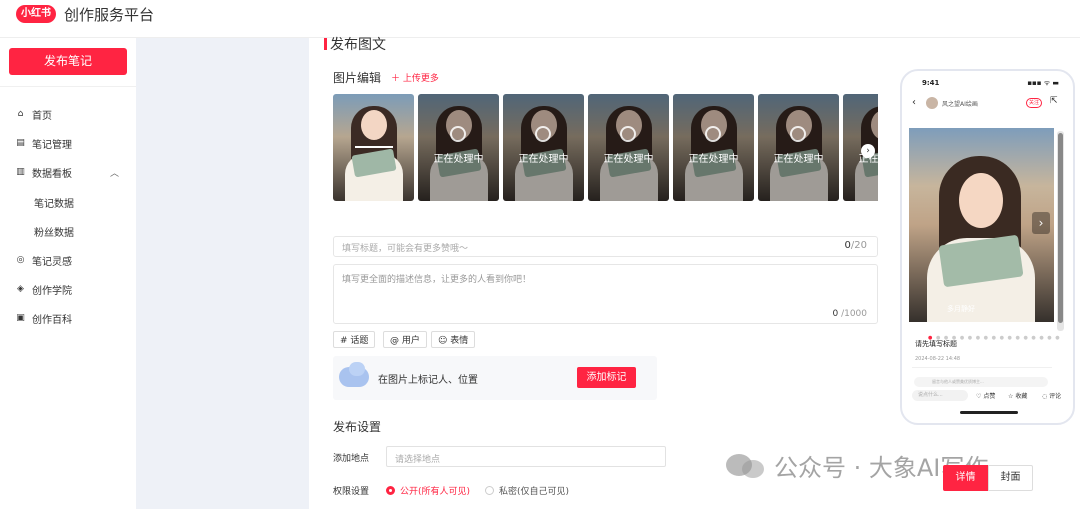  What do you see at coordinates (453, 339) in the screenshot?
I see `emoji-button: ☺ 表情` at bounding box center [453, 339].